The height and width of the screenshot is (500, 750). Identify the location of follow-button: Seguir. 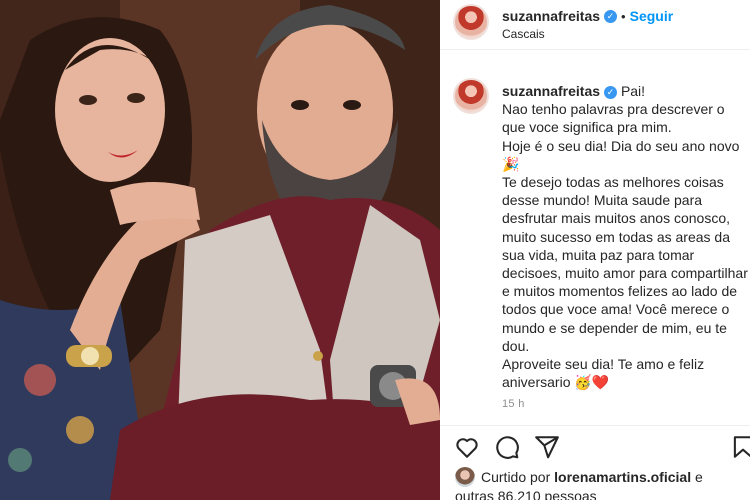
(652, 16).